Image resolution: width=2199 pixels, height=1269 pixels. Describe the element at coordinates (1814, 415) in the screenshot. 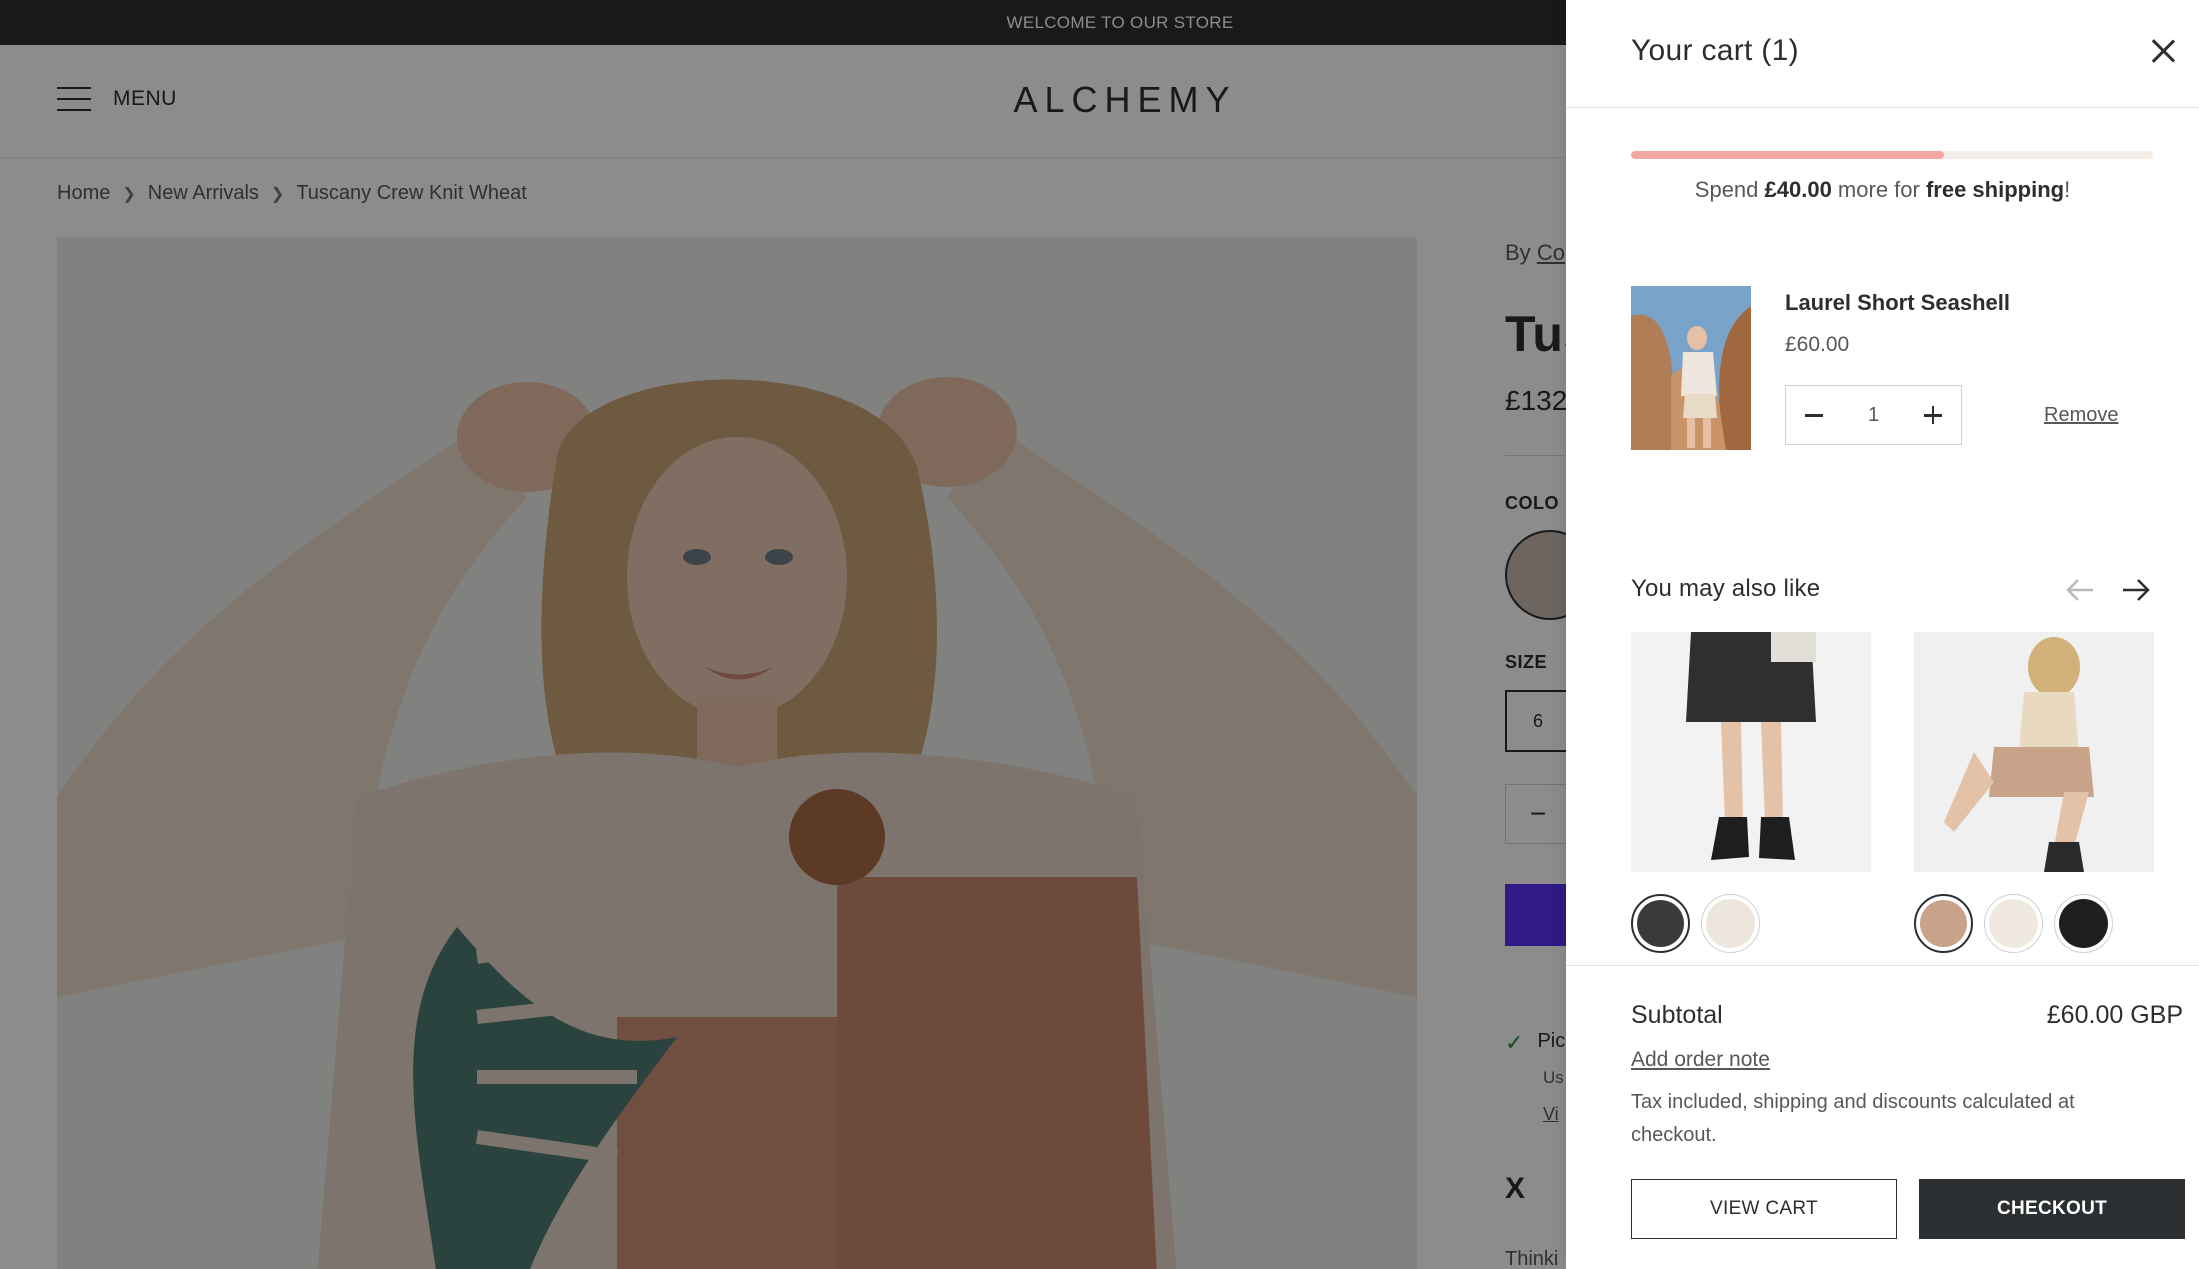

I see `minus-icon` at that location.